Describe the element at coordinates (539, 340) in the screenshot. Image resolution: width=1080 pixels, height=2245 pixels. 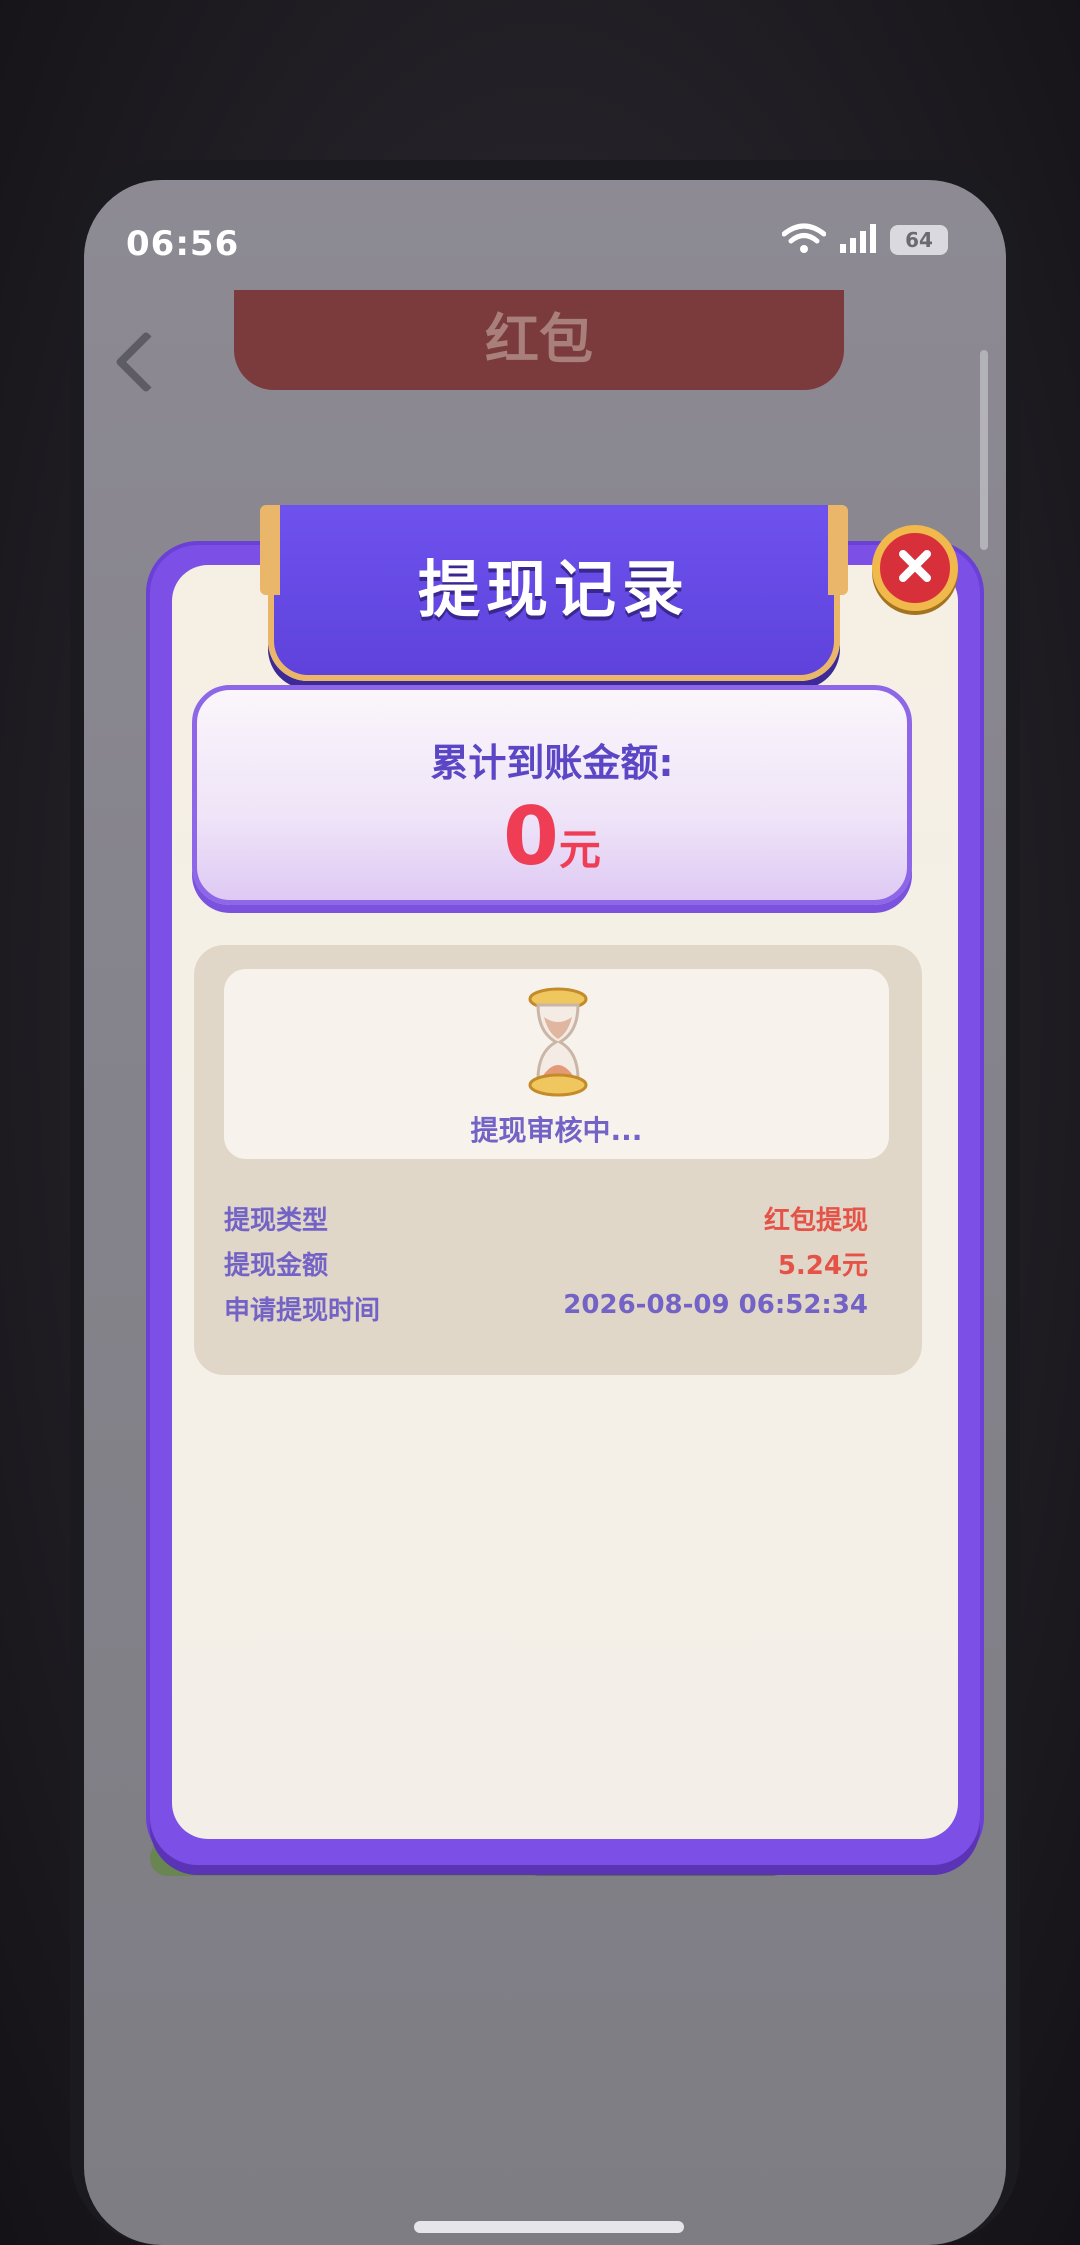
I see `background-header: 红包` at that location.